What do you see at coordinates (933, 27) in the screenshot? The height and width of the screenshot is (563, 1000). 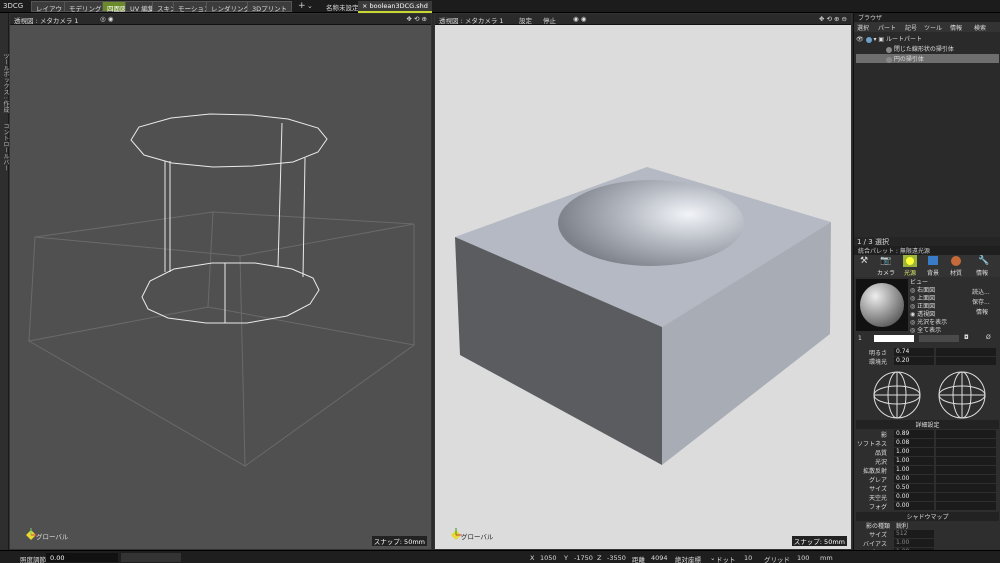 I see `menu-tool: ツール` at bounding box center [933, 27].